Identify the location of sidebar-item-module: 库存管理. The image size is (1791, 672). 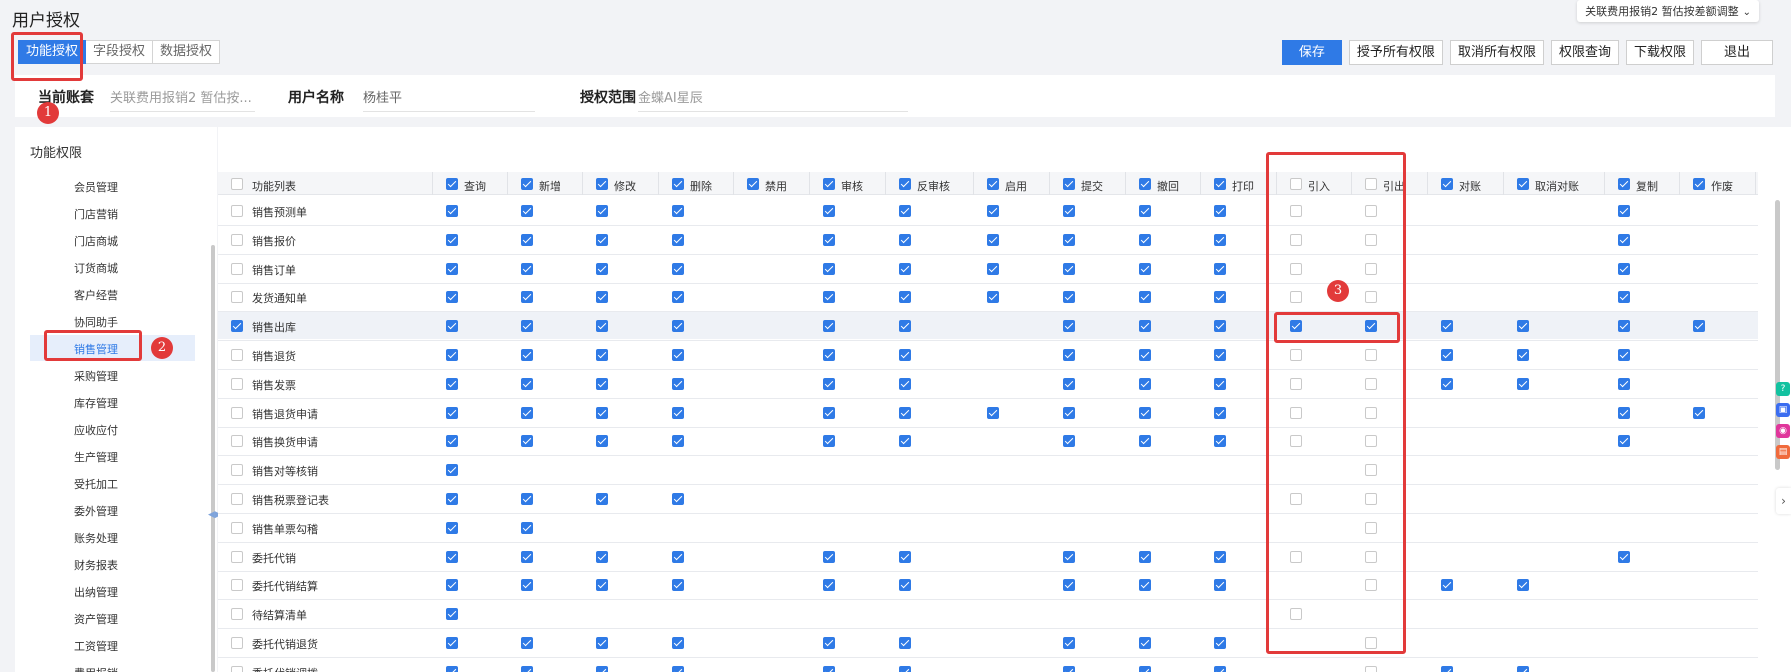
(96, 403).